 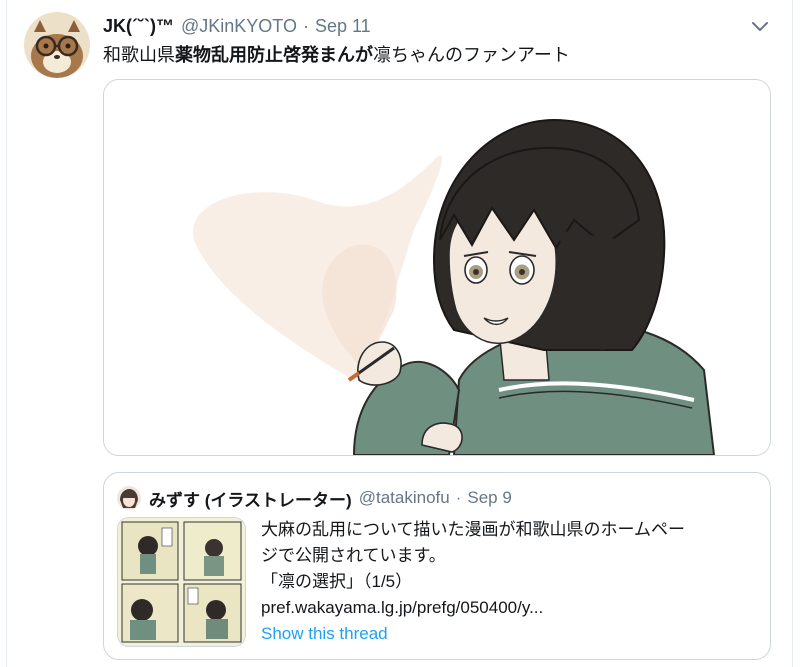 I want to click on manga-page-icon, so click(x=181, y=582).